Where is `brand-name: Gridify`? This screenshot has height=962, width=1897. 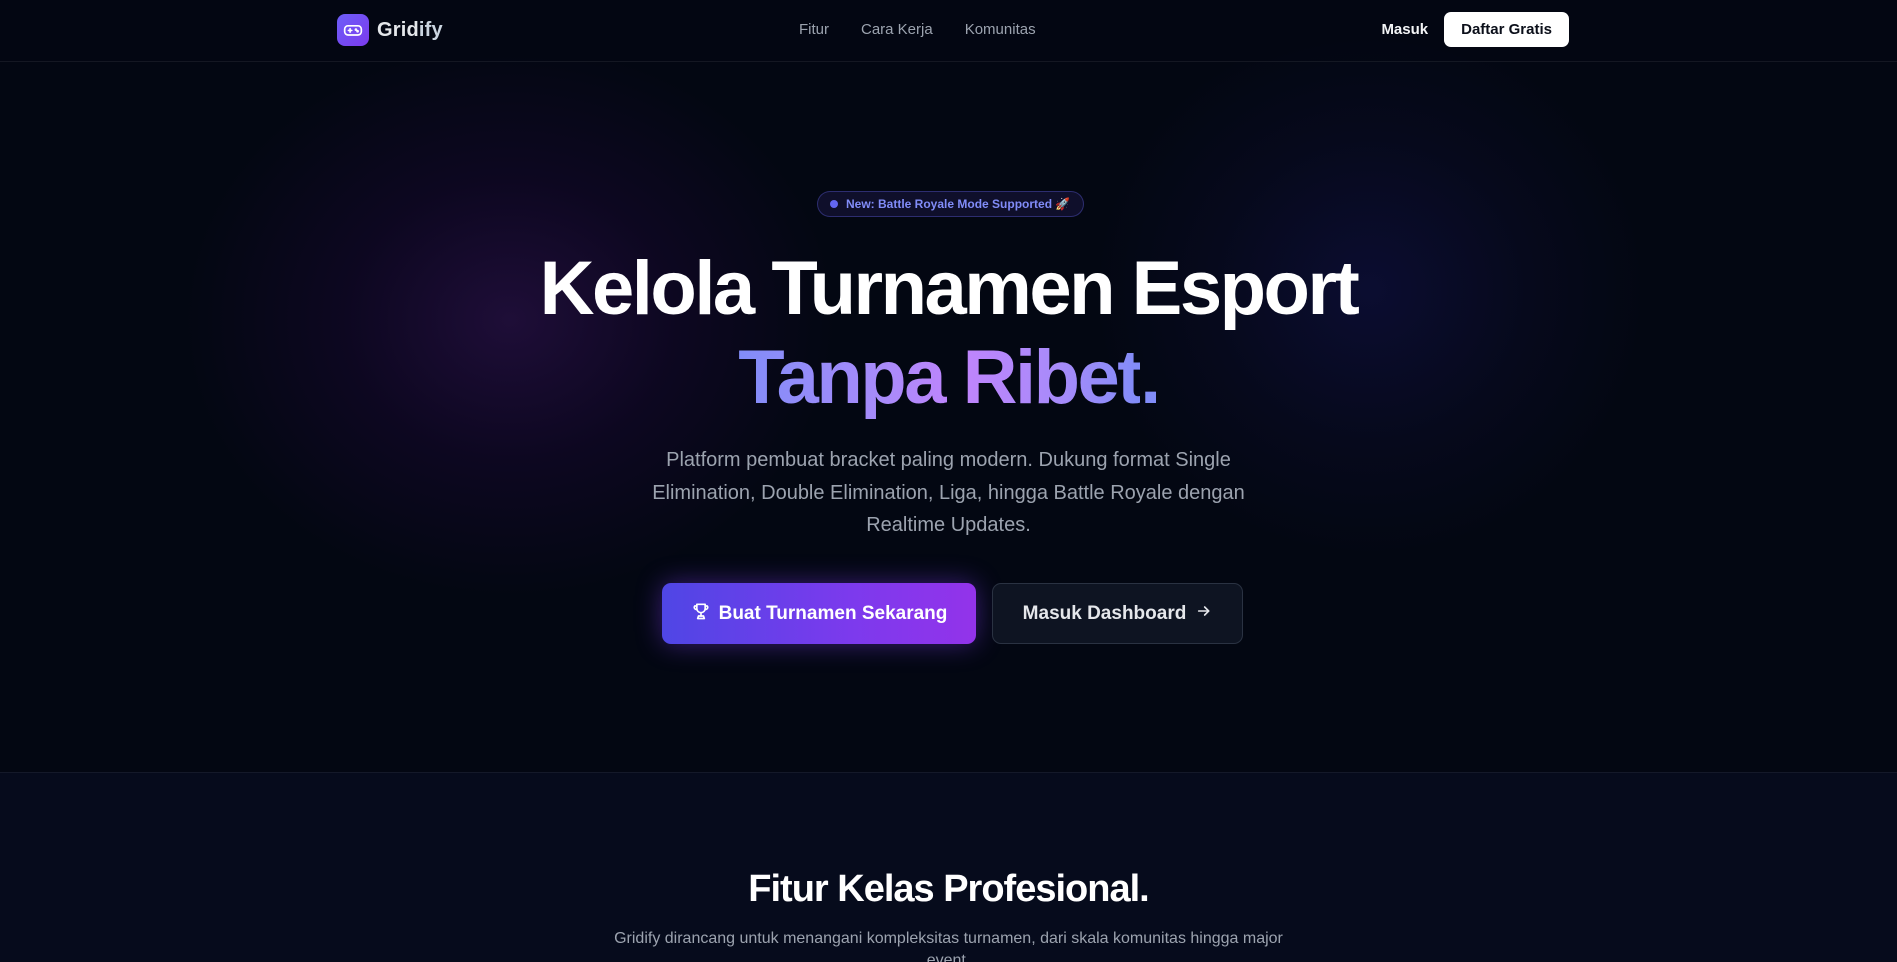 brand-name: Gridify is located at coordinates (410, 30).